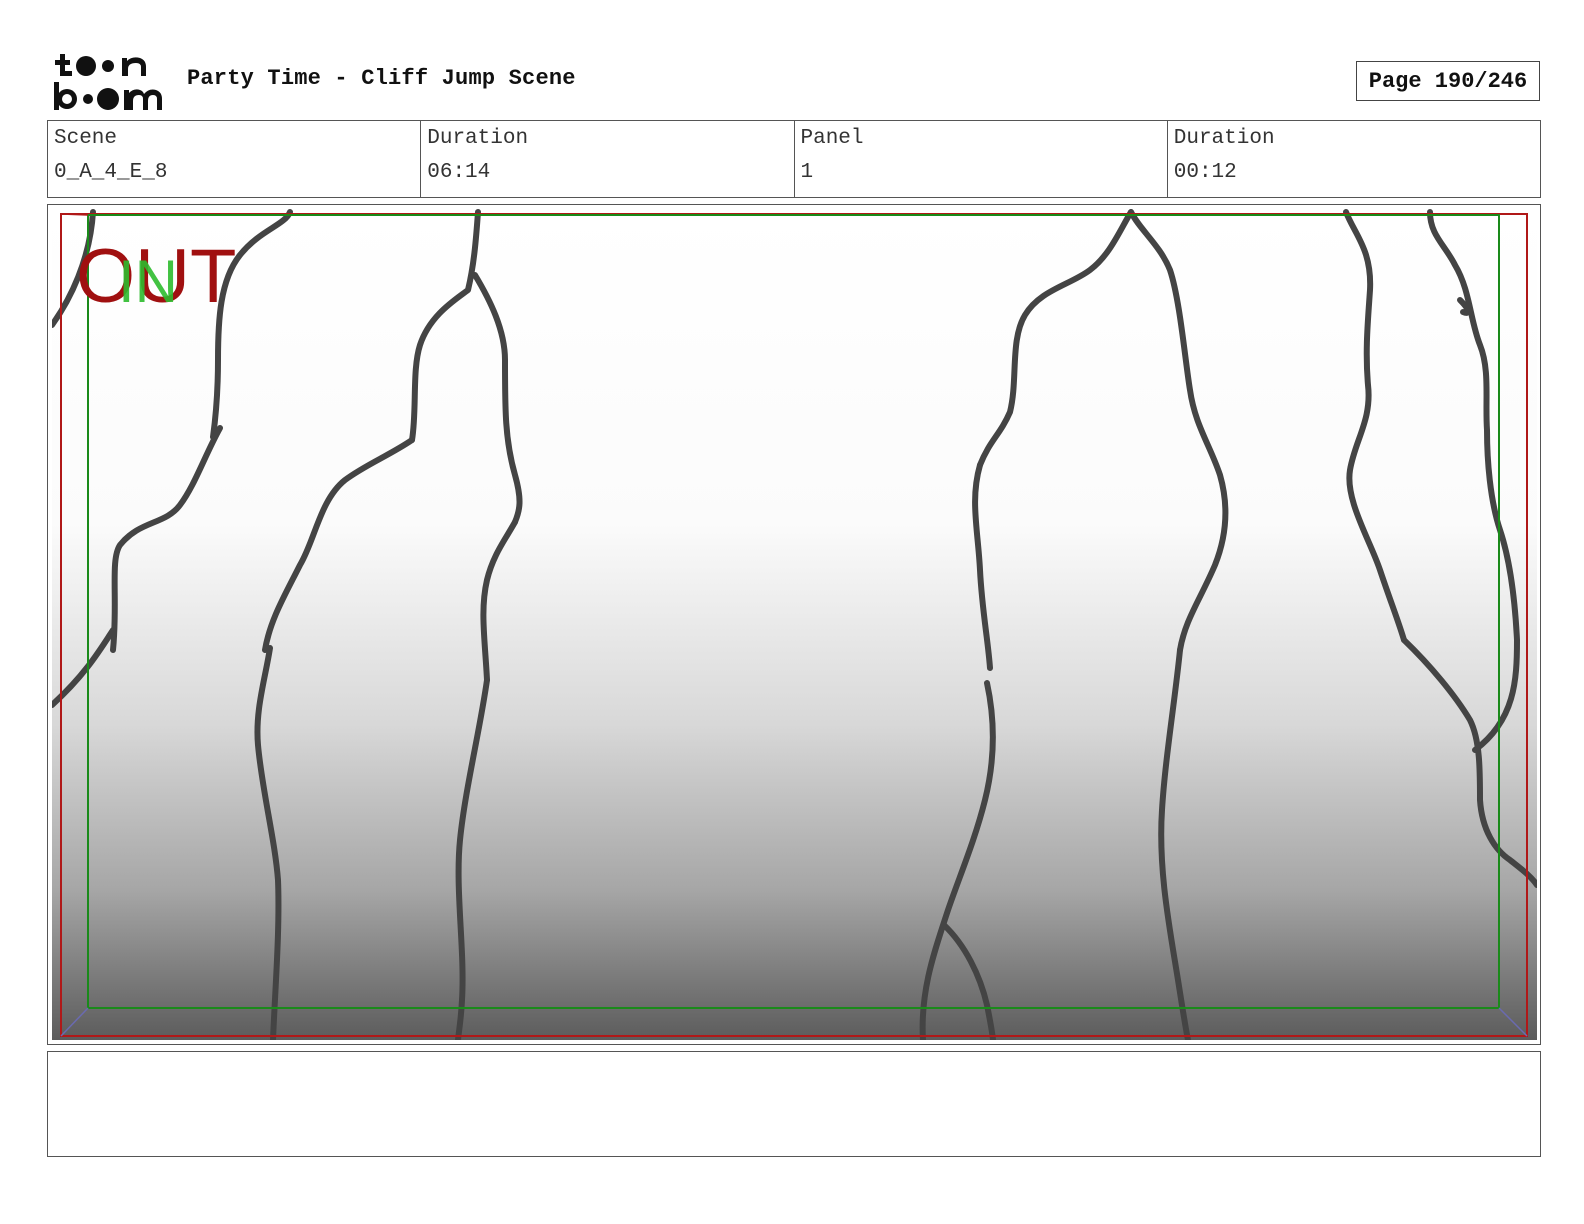 The image size is (1584, 1224). What do you see at coordinates (148, 281) in the screenshot?
I see `in-marker: IN` at bounding box center [148, 281].